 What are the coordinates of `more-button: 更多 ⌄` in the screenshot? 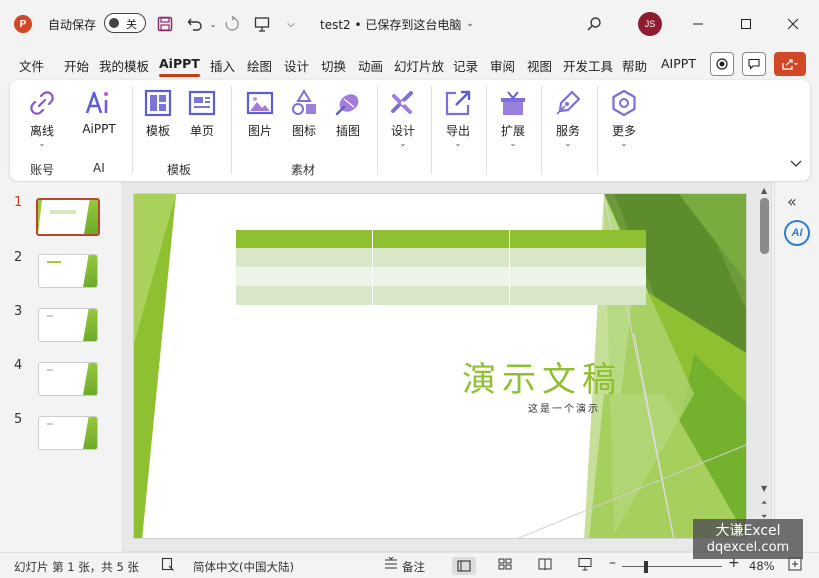 It's located at (624, 117).